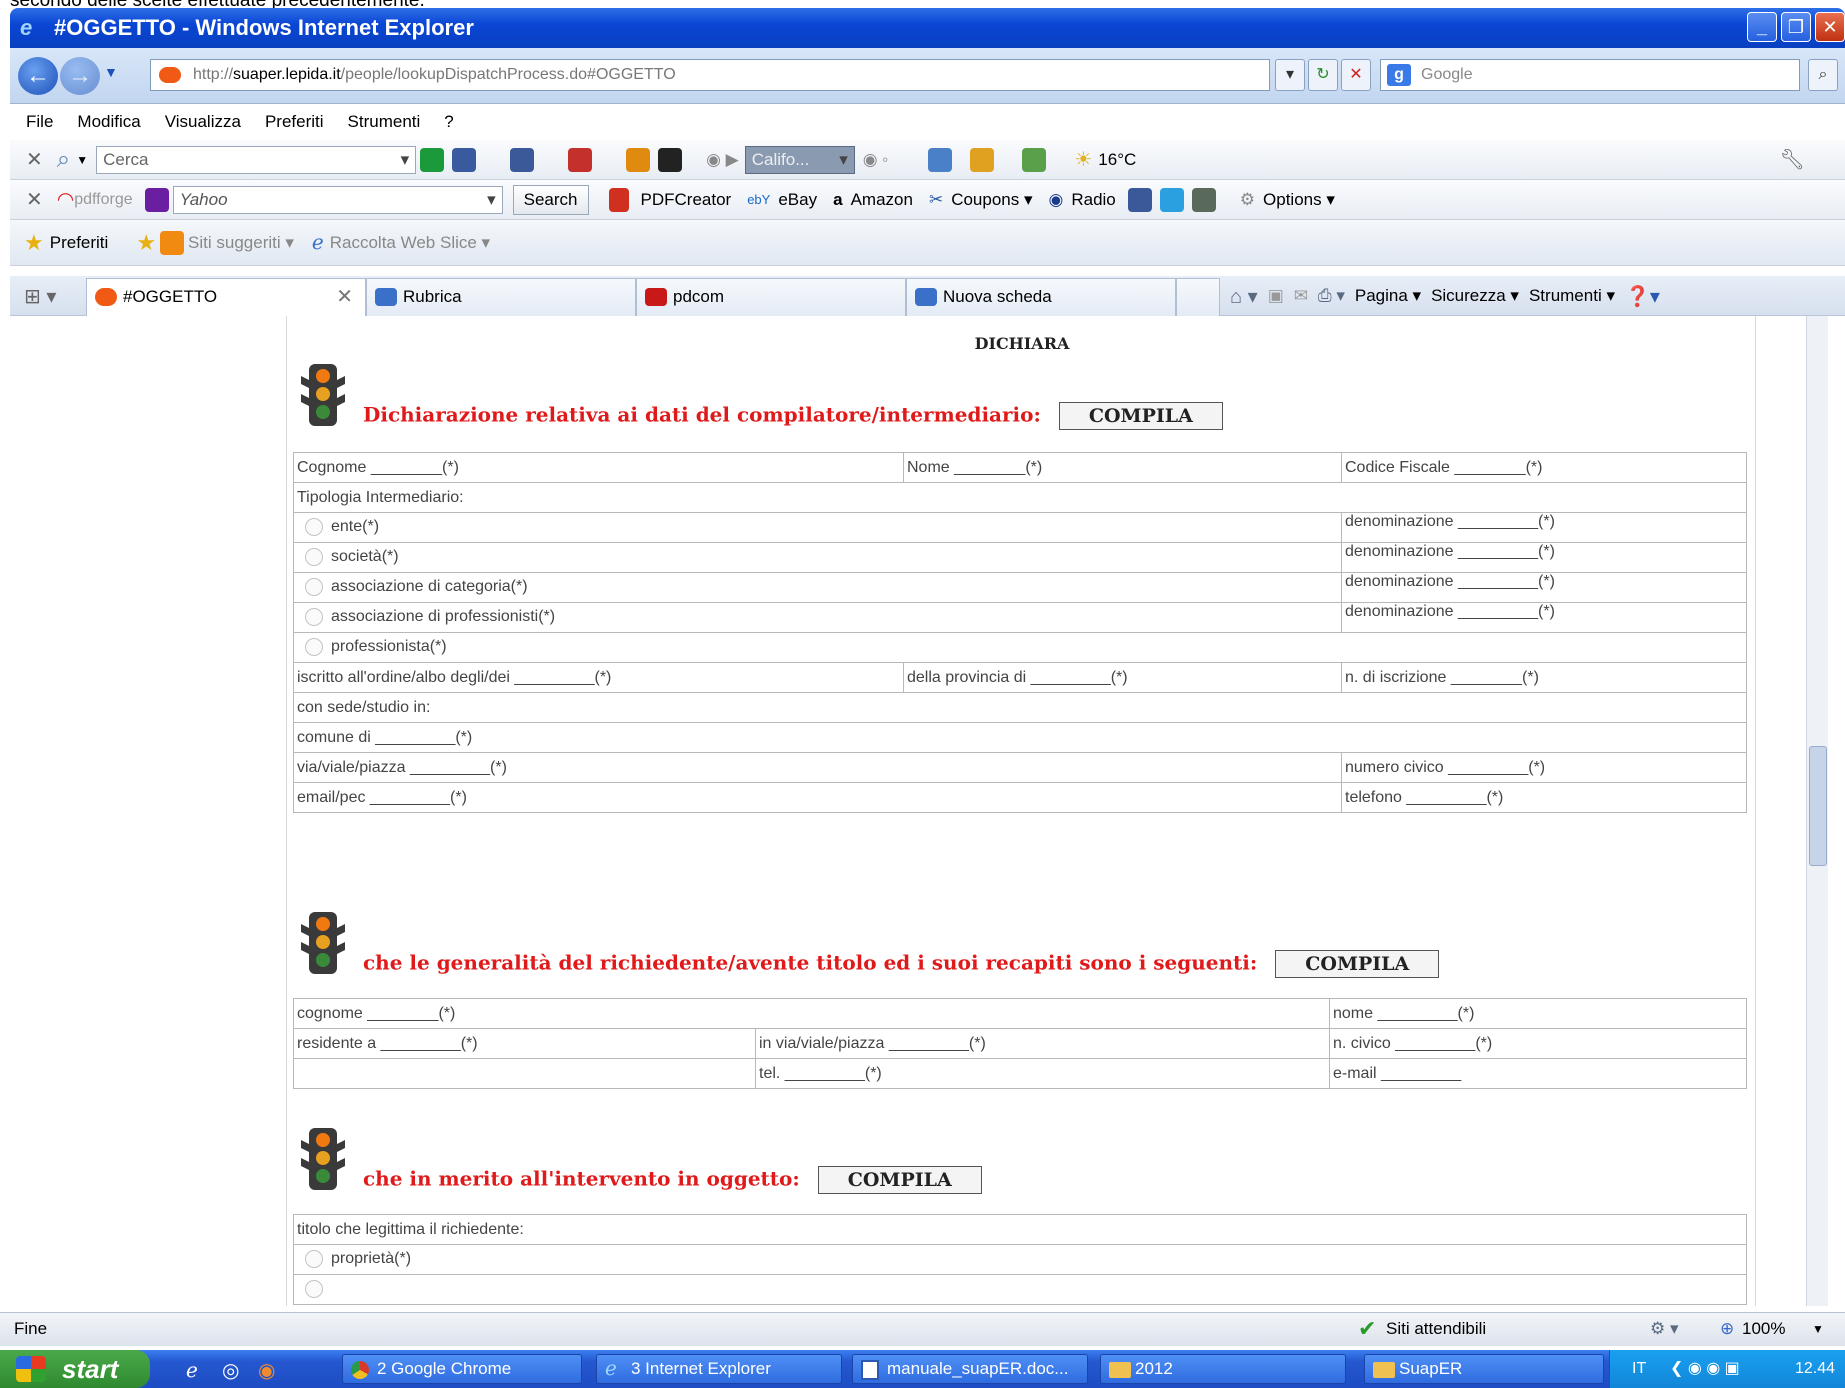 Image resolution: width=1845 pixels, height=1388 pixels. I want to click on radio-associazione-professionisti, so click(314, 617).